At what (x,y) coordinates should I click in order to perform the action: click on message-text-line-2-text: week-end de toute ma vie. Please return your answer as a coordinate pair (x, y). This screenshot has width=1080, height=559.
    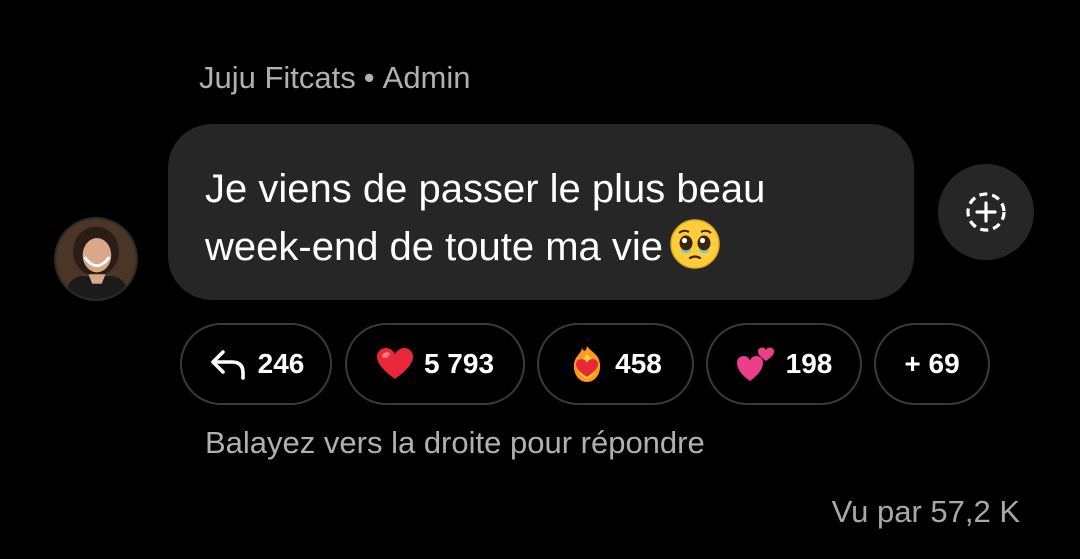
    Looking at the image, I should click on (434, 247).